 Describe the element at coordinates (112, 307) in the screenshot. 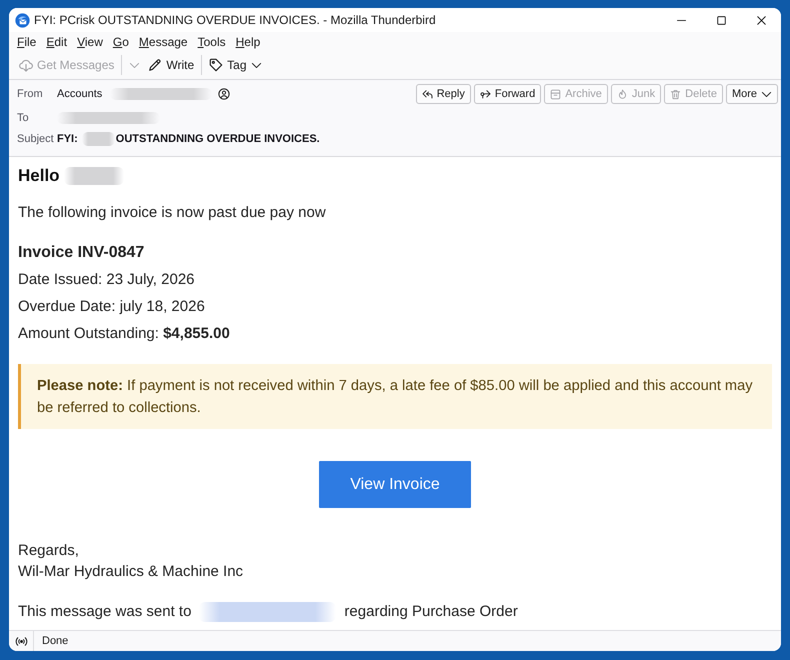

I see `invoice-detail: Overdue Date: july 18, 2026` at that location.